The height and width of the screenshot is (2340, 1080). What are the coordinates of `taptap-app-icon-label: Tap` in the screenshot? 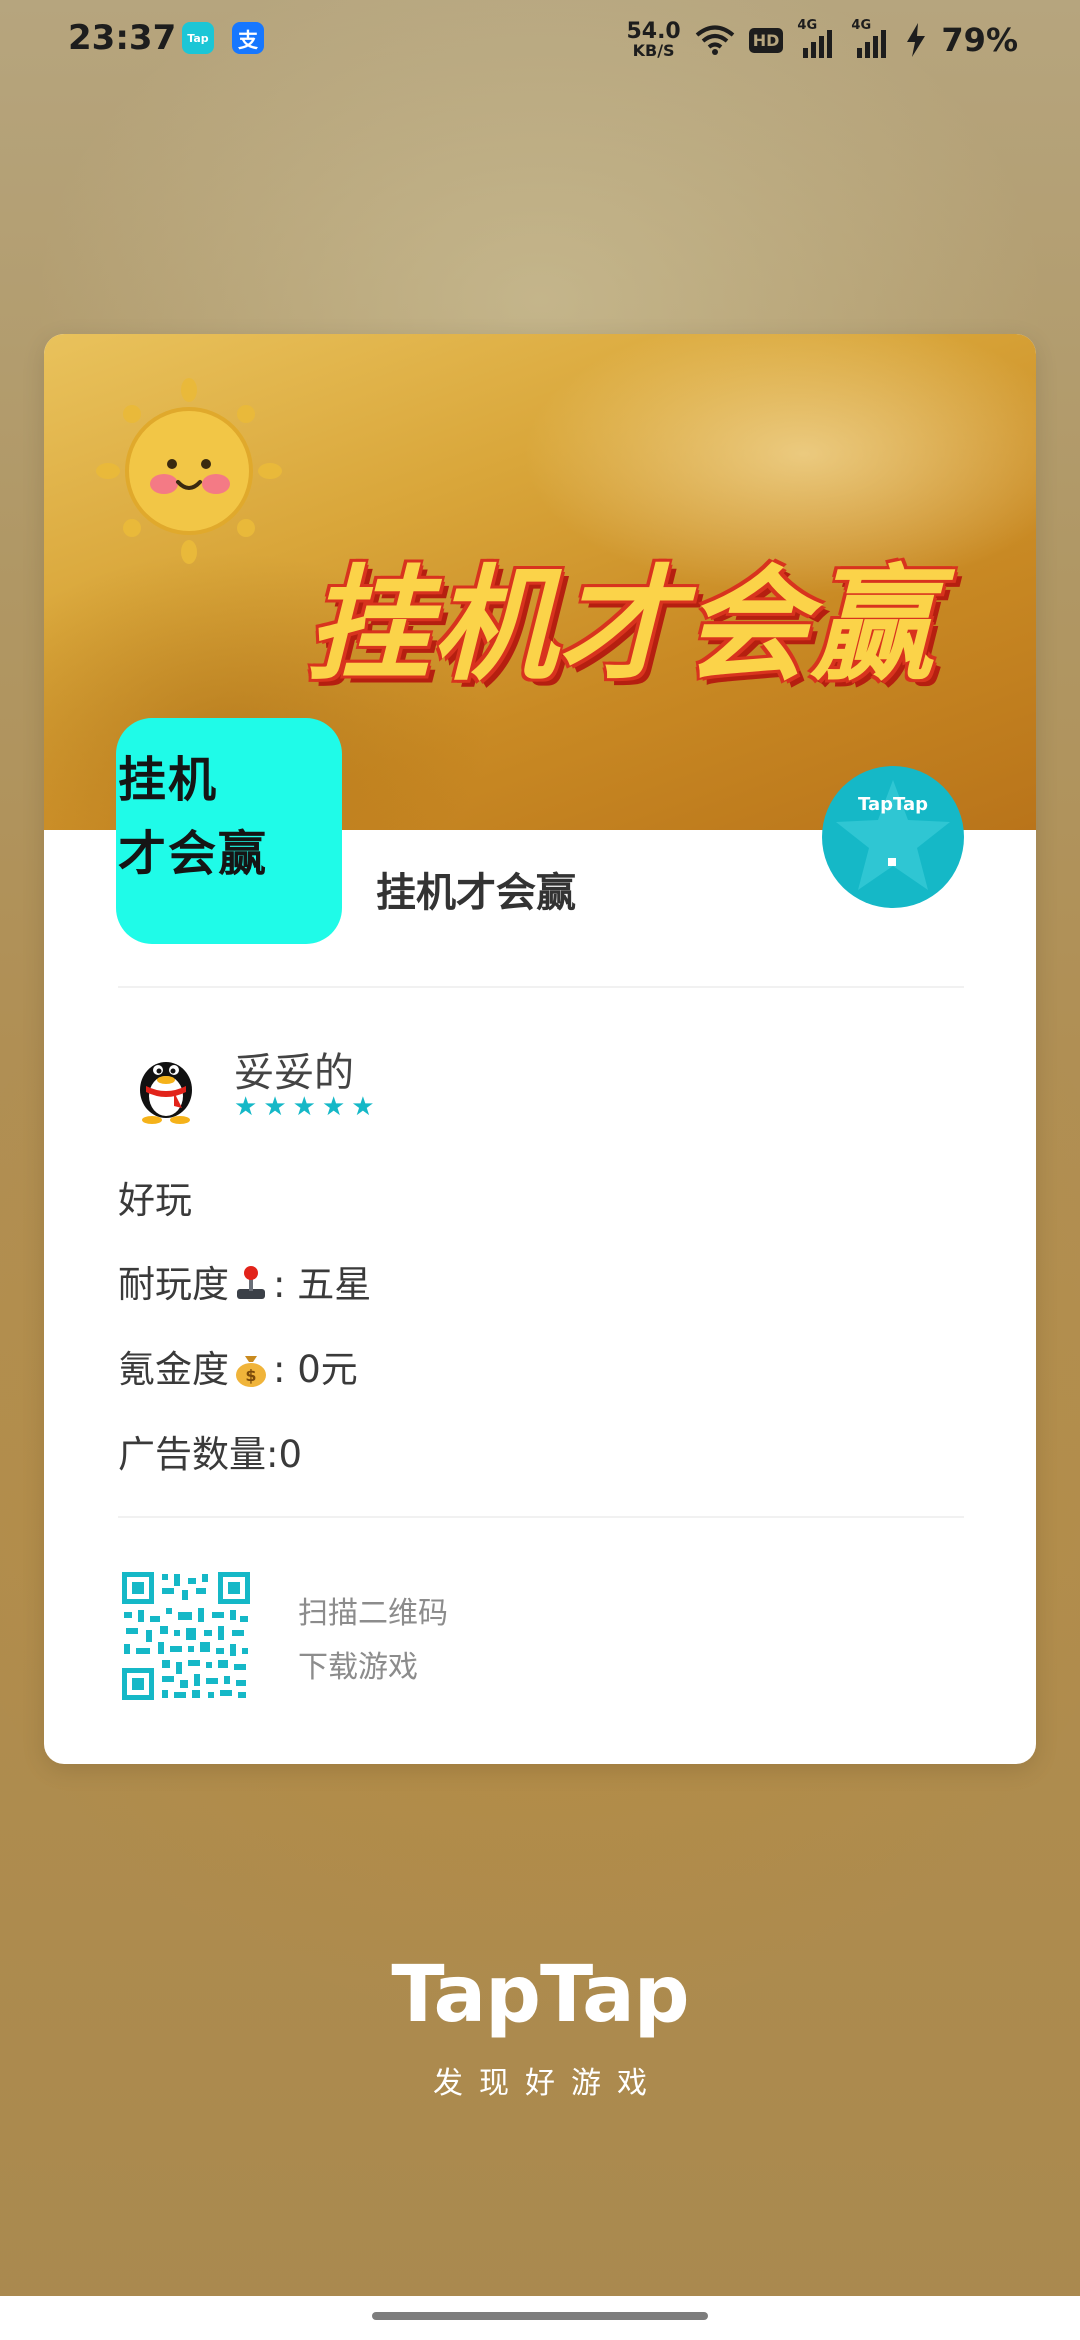 It's located at (198, 38).